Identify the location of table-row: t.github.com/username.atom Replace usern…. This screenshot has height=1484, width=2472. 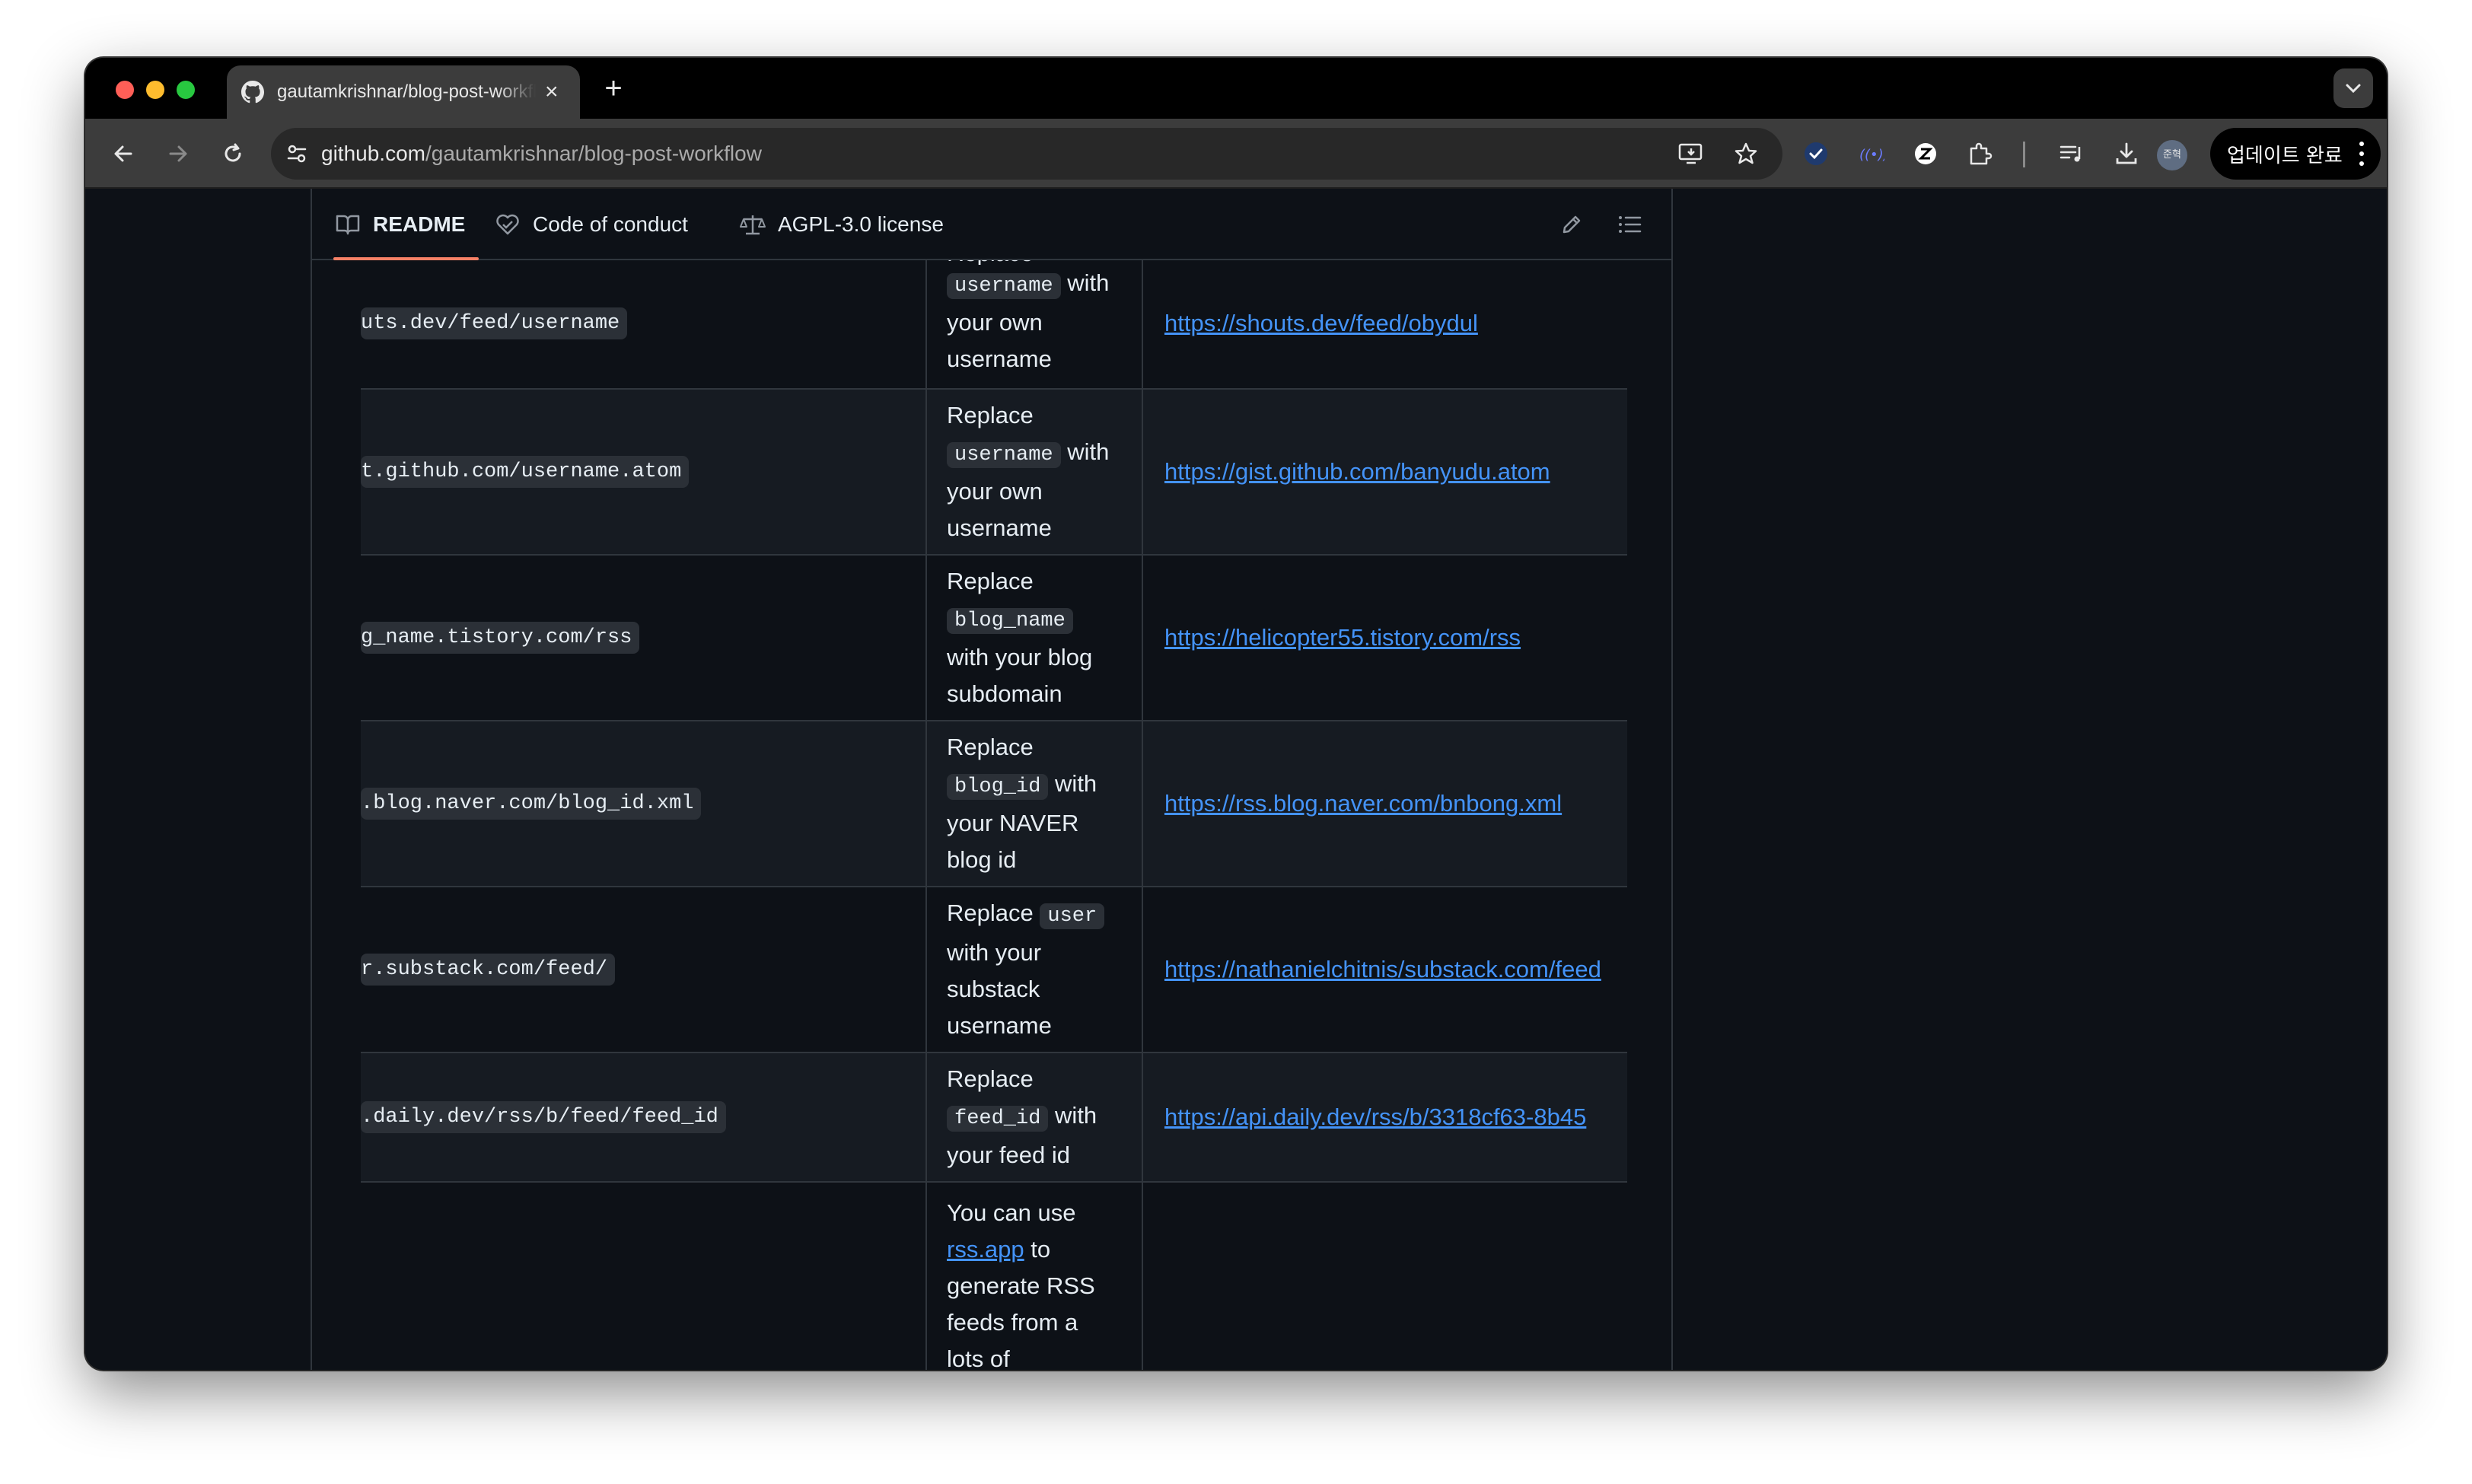
(994, 471).